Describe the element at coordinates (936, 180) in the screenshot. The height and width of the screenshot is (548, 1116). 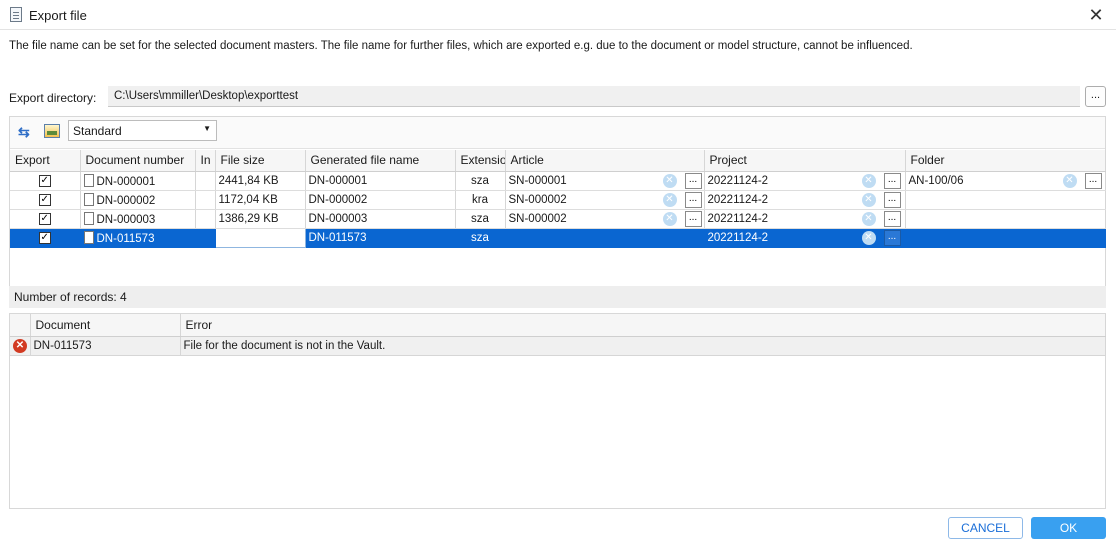
I see `folder-value: AN-100/06` at that location.